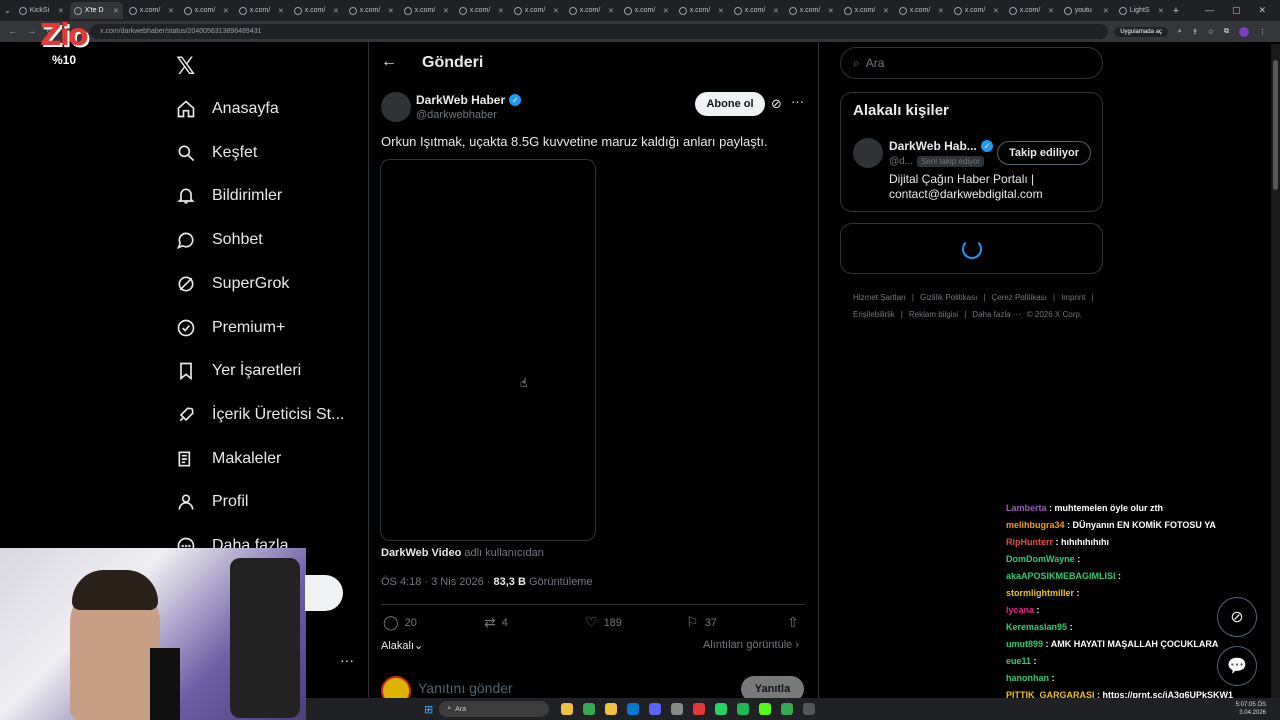 The image size is (1280, 720). Describe the element at coordinates (730, 104) in the screenshot. I see `subscribe-button: Abone ol` at that location.